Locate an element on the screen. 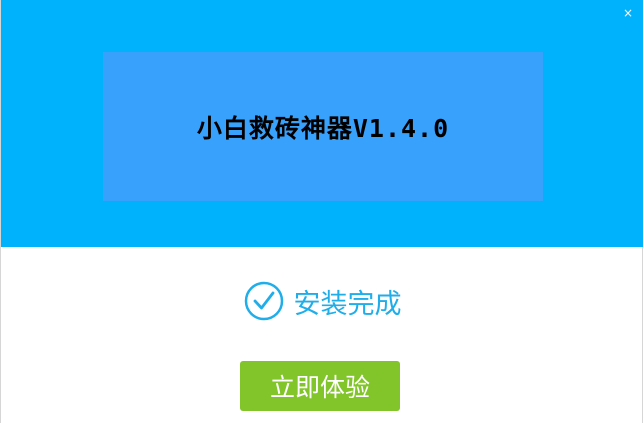 This screenshot has height=423, width=643. install-status: 安装完成 is located at coordinates (322, 301).